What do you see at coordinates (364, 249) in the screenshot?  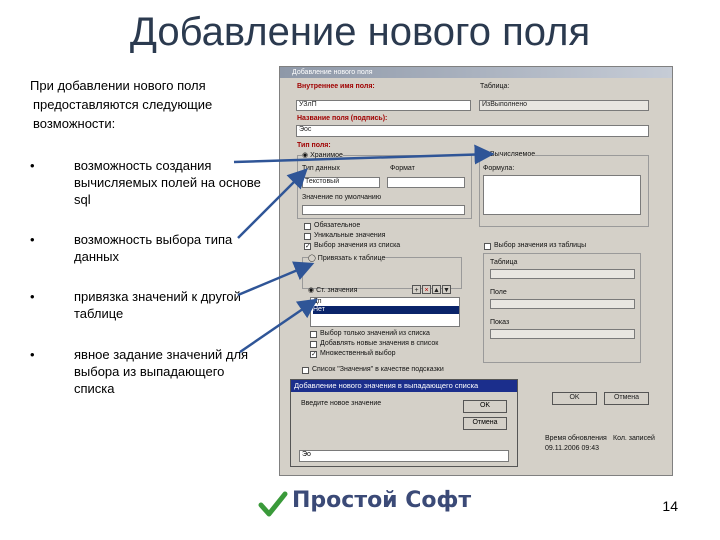 I see `pointer-arrows` at bounding box center [364, 249].